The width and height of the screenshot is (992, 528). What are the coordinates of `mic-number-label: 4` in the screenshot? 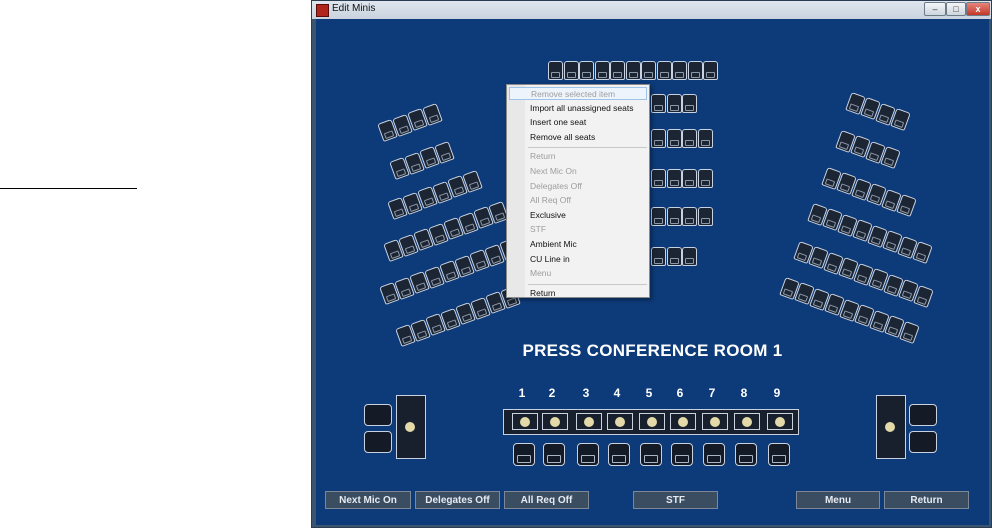 It's located at (617, 393).